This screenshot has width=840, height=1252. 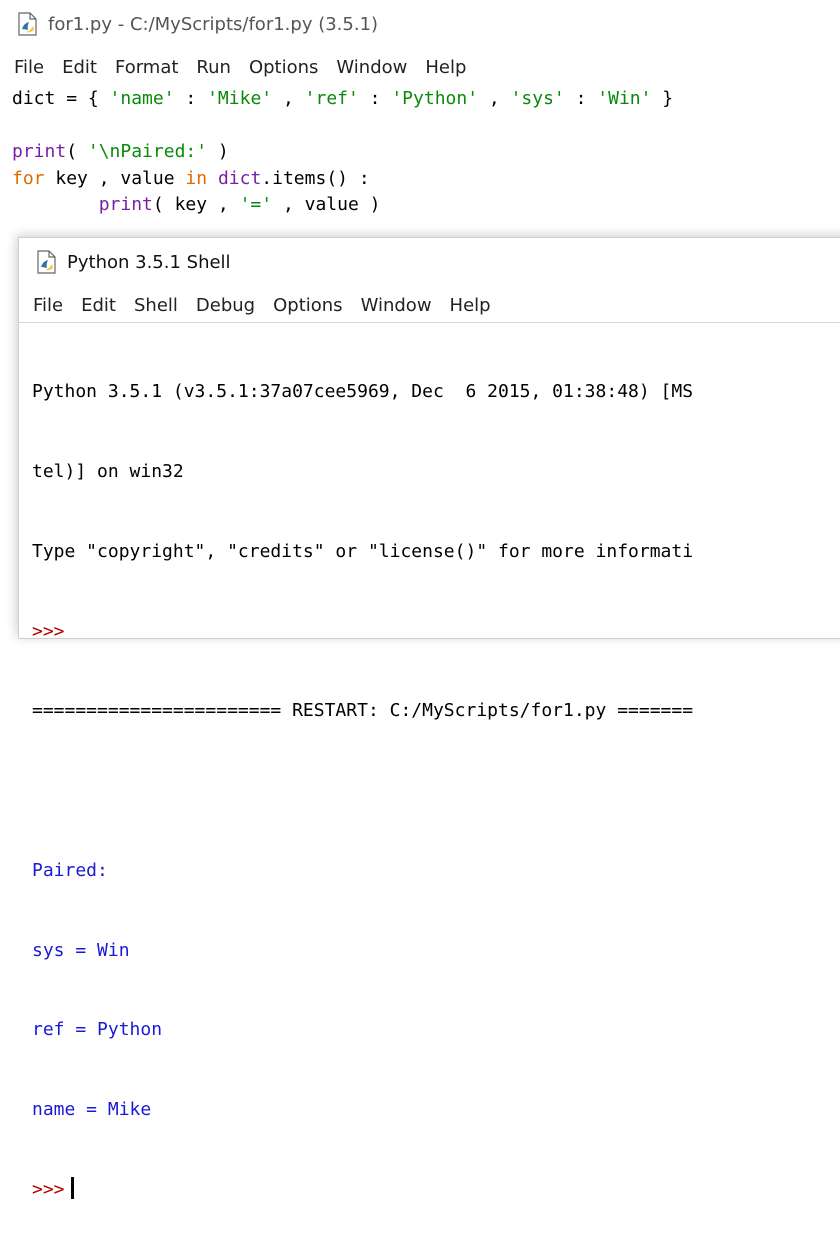 What do you see at coordinates (239, 178) in the screenshot?
I see `code-builtin: dict` at bounding box center [239, 178].